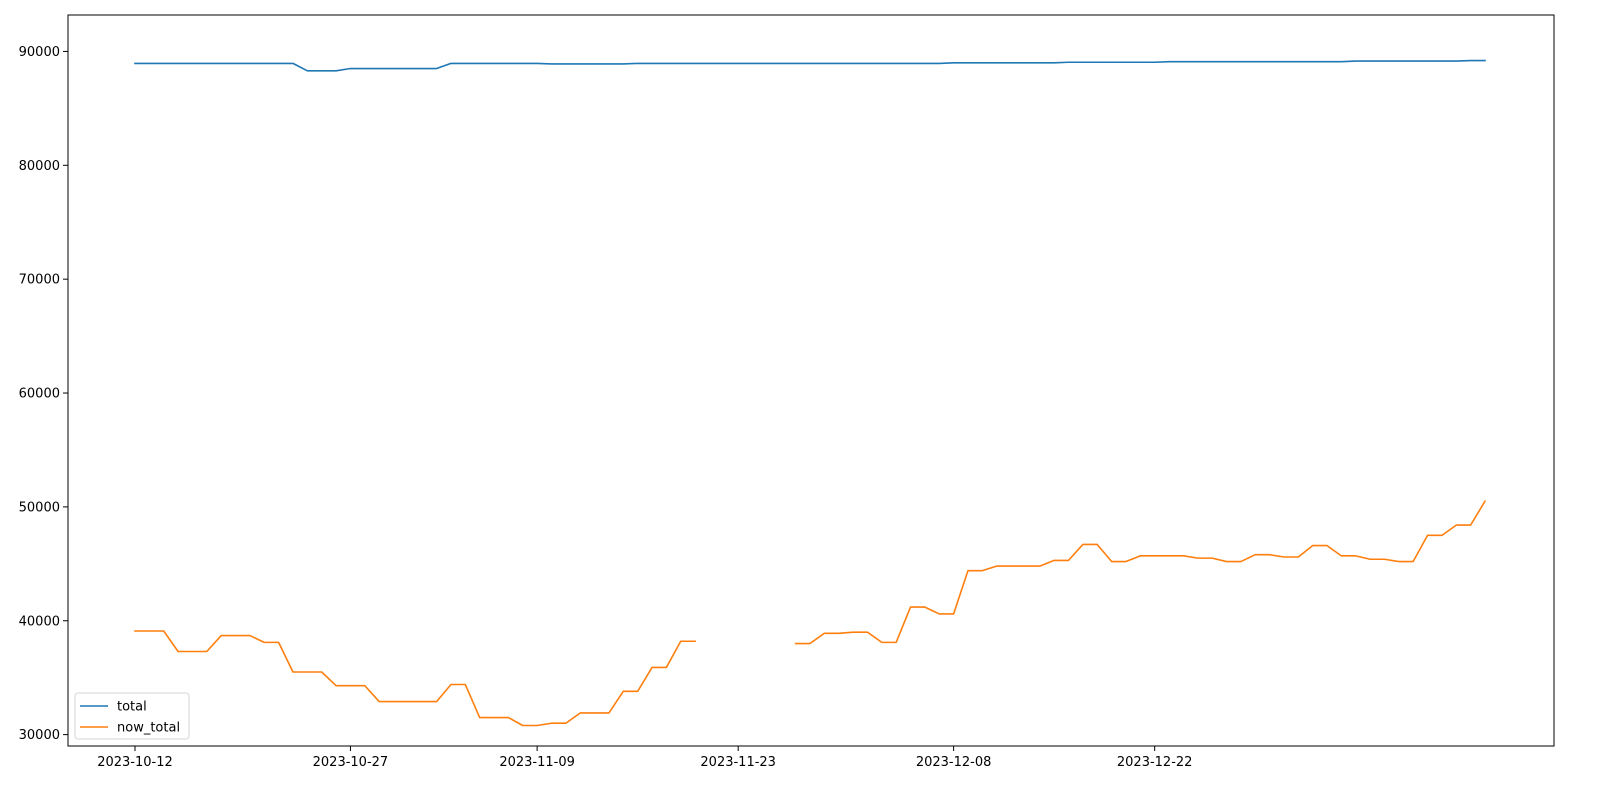 The image size is (1600, 804). I want to click on legend-label-now_total: now_total, so click(148, 728).